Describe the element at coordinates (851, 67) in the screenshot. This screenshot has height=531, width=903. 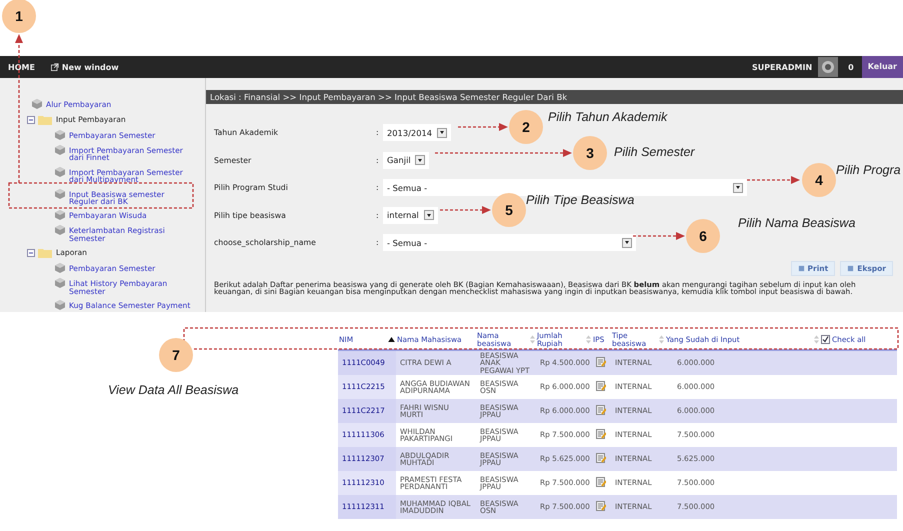
I see `notification-count: 0` at that location.